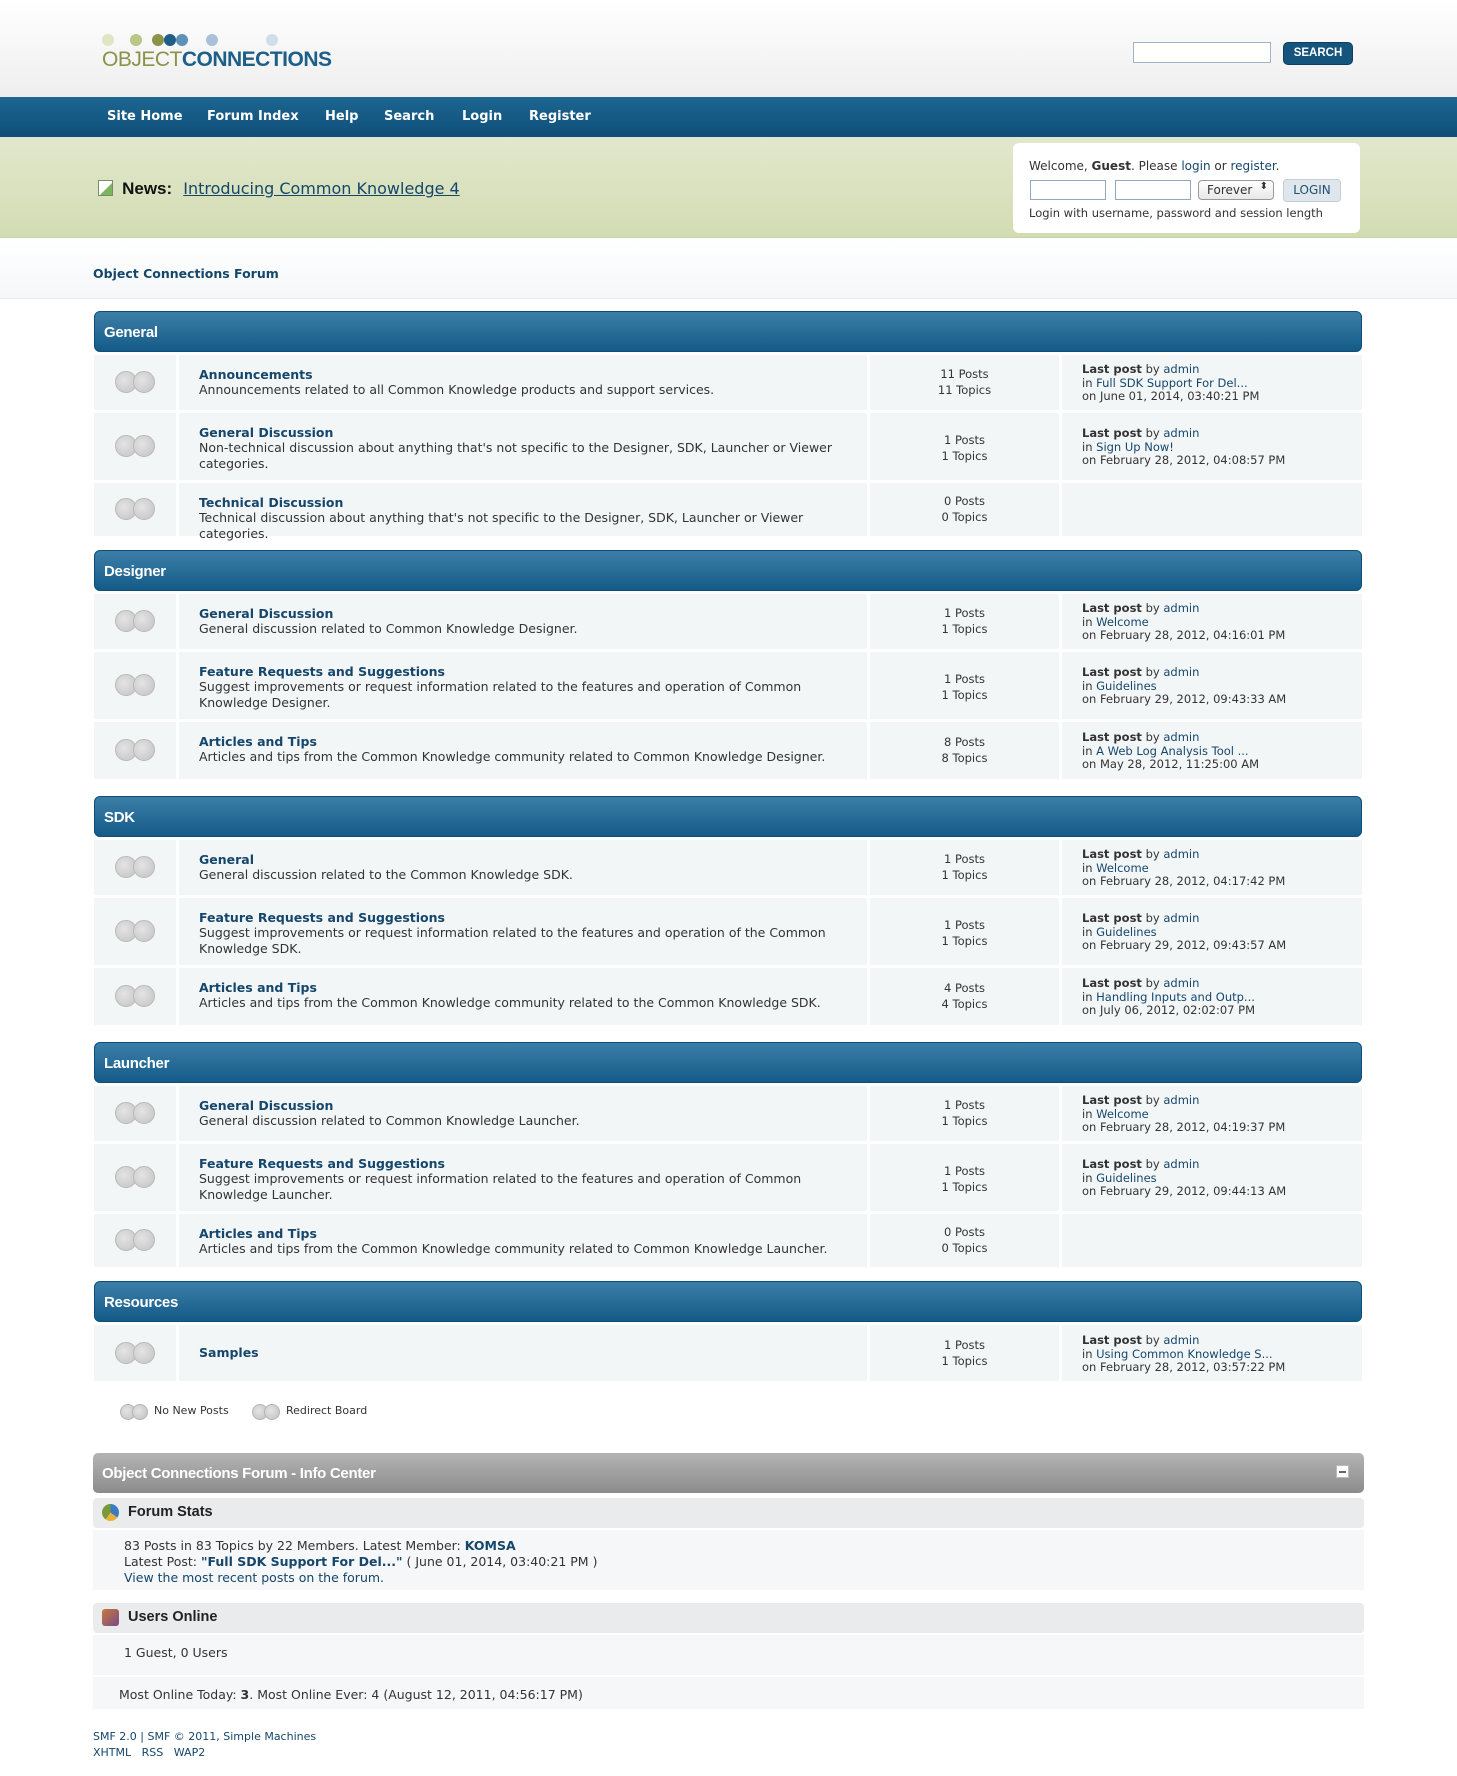 This screenshot has width=1457, height=1776. Describe the element at coordinates (523, 1352) in the screenshot. I see `board-name: Samples` at that location.